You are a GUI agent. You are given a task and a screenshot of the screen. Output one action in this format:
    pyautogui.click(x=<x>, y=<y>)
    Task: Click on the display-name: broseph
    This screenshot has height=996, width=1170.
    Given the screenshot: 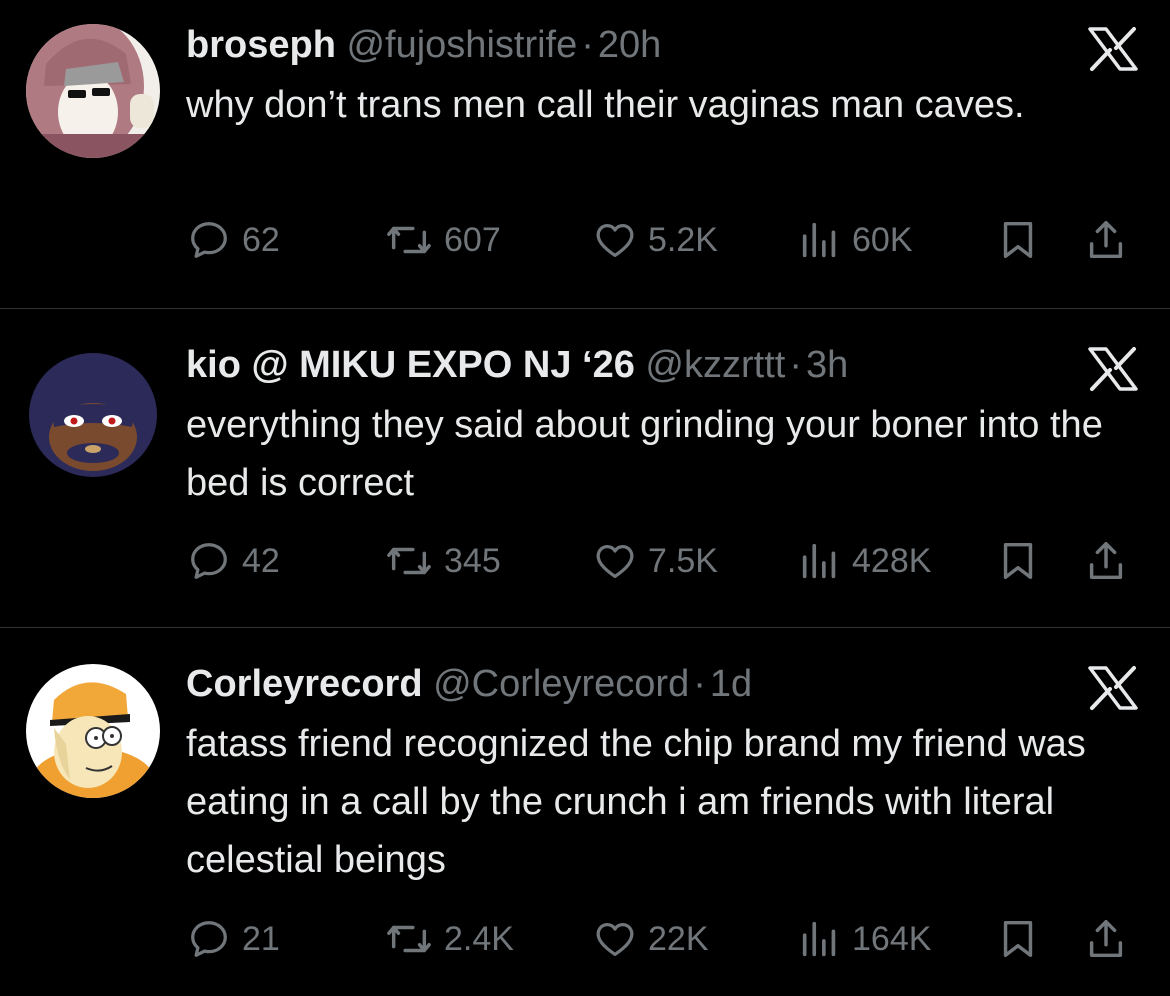 What is the action you would take?
    pyautogui.click(x=261, y=45)
    